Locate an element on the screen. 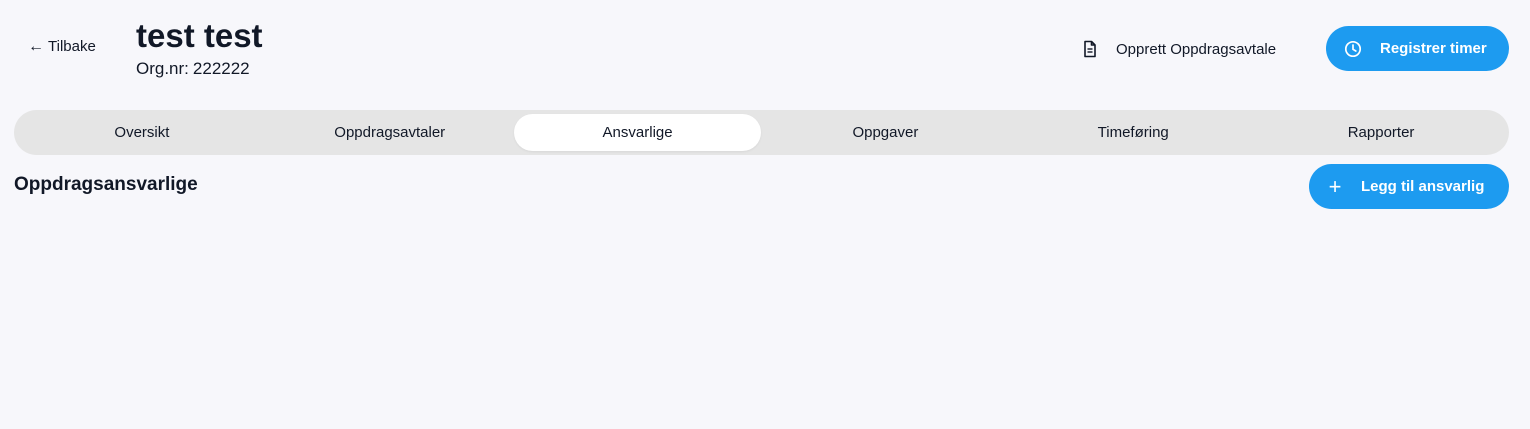 This screenshot has width=1530, height=429. create-agreement-button: Opprett Oppdragsavtale is located at coordinates (1179, 49).